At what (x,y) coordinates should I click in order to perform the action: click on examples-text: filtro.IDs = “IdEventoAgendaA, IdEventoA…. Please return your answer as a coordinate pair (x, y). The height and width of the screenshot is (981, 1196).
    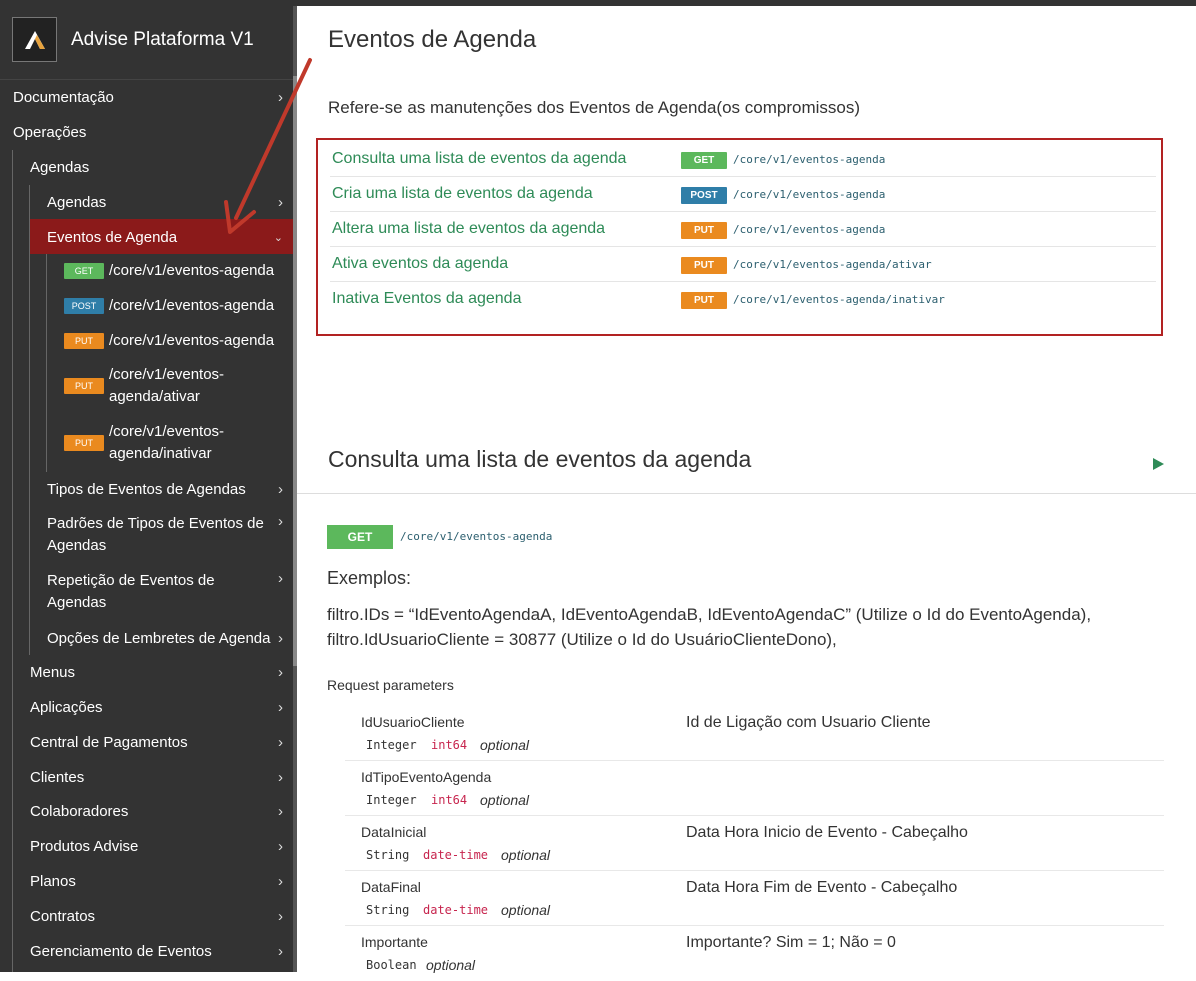
    Looking at the image, I should click on (757, 627).